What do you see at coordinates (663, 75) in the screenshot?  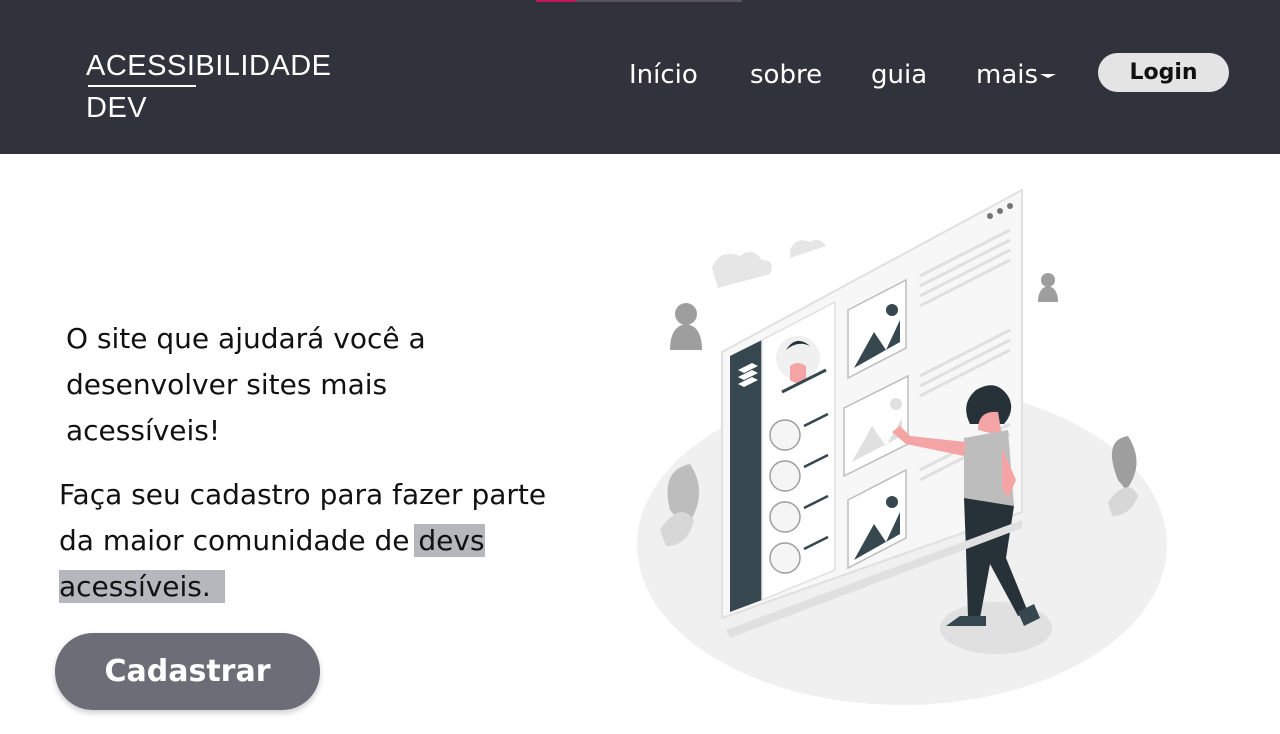 I see `nav-link-inicio: Início` at bounding box center [663, 75].